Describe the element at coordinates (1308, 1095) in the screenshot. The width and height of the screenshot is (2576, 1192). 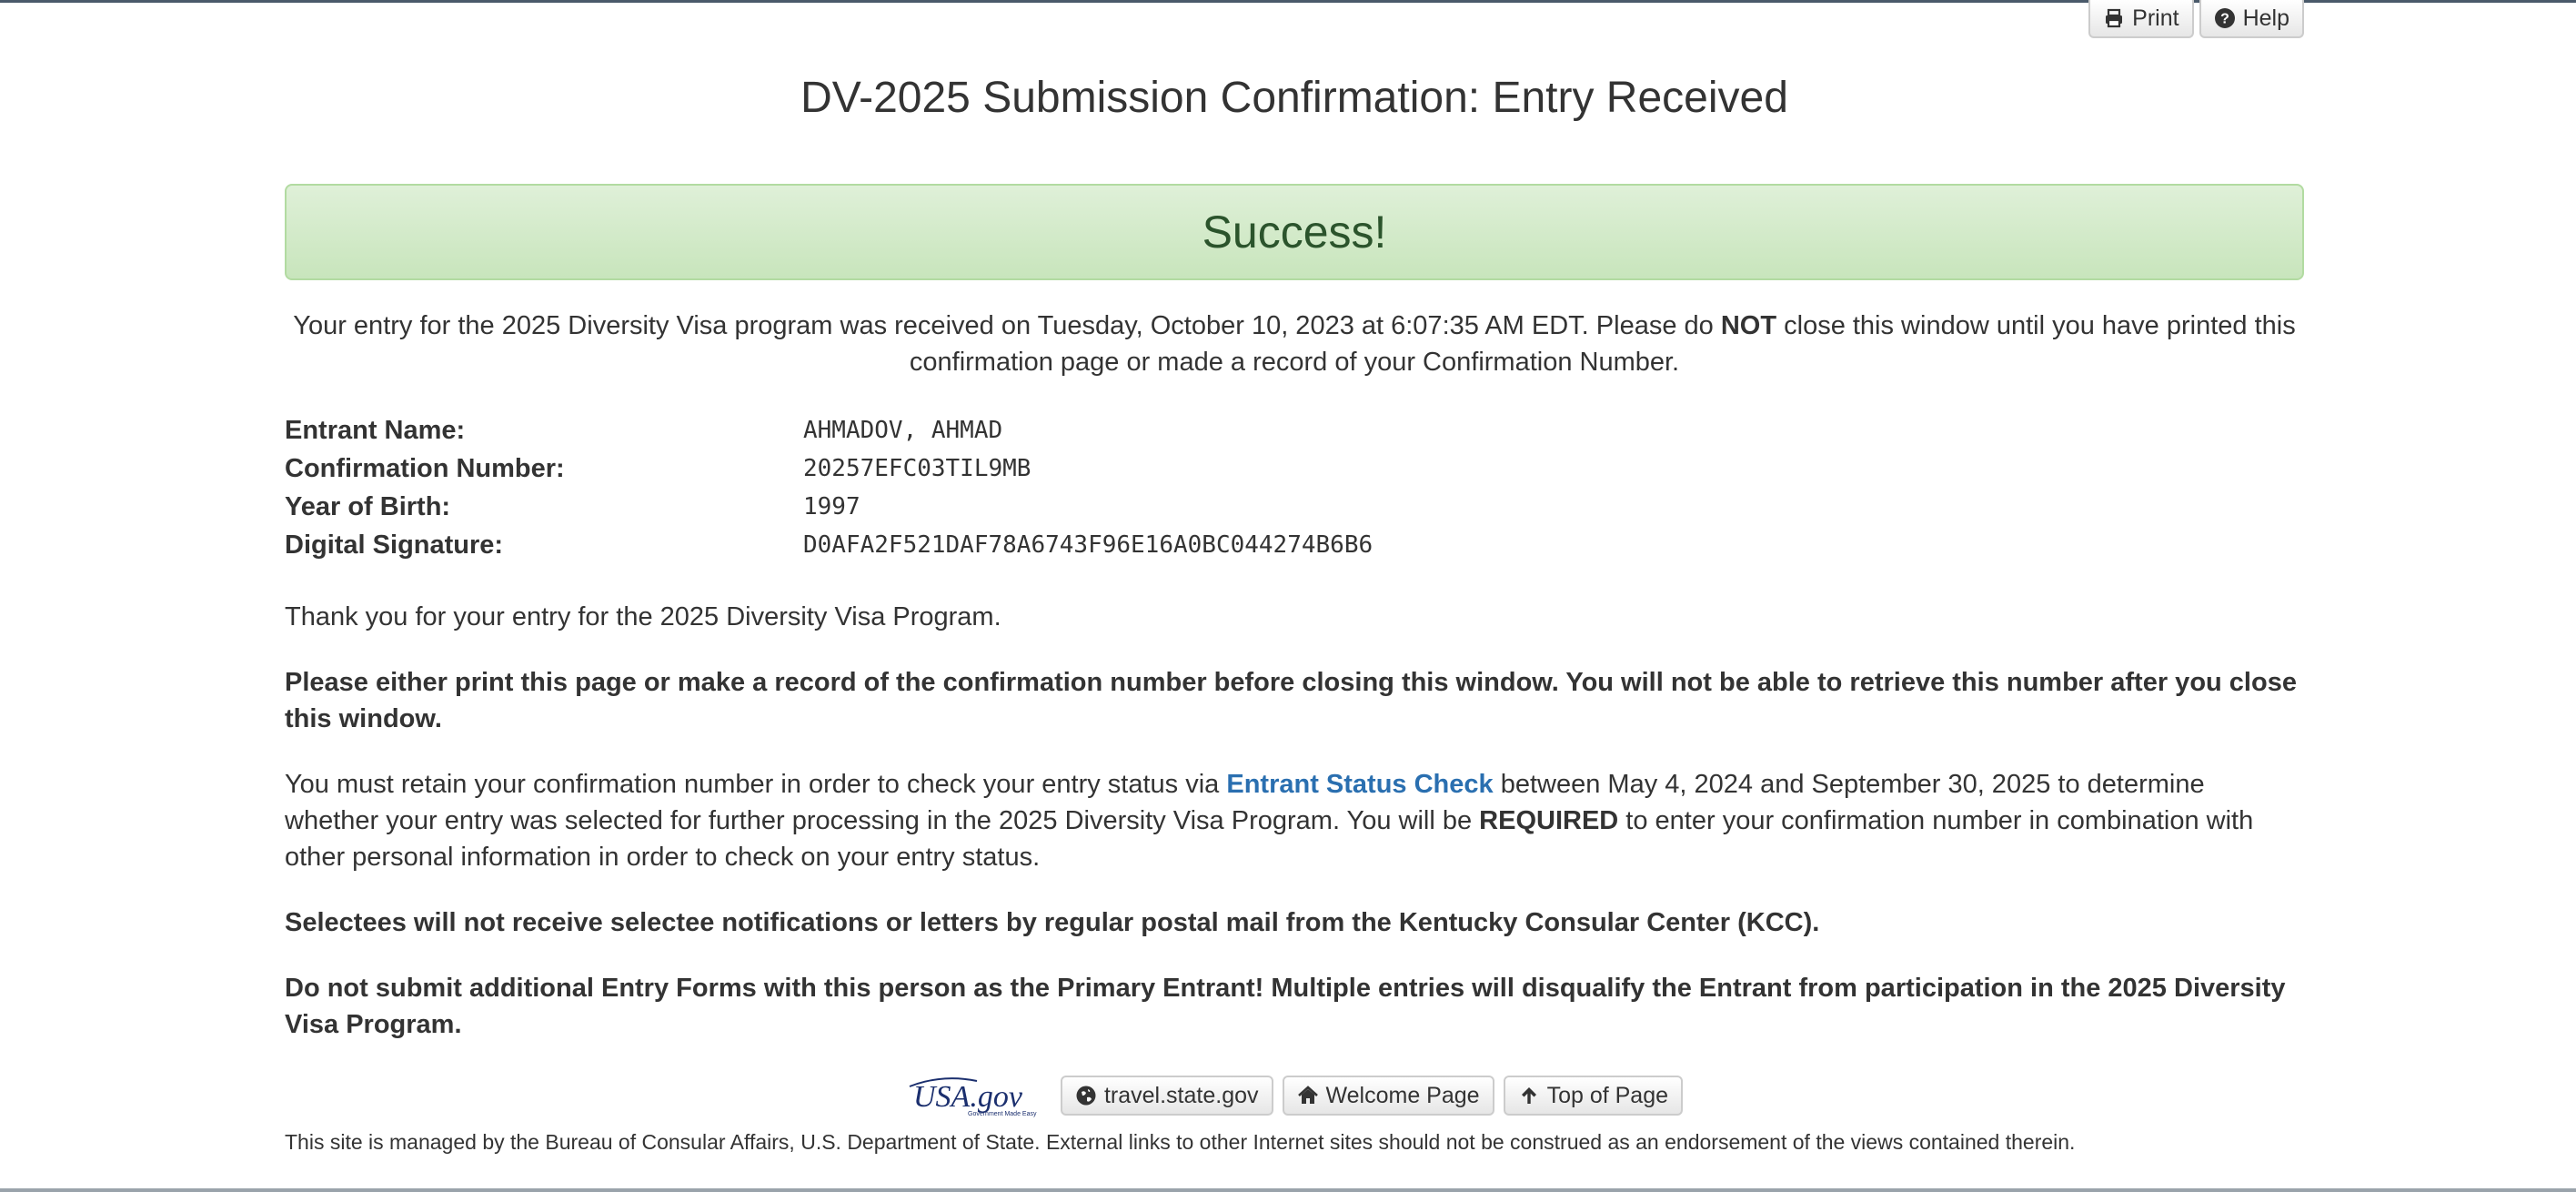
I see `home-icon` at that location.